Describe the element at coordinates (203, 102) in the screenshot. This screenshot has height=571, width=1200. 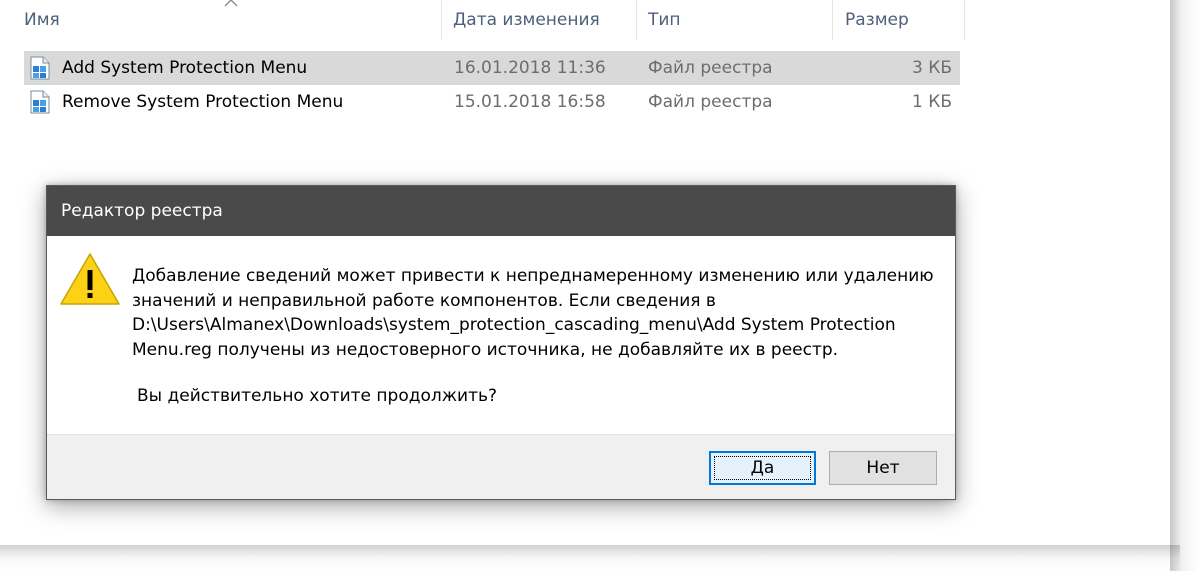
I see `file-name: Remove System Protection Menu` at that location.